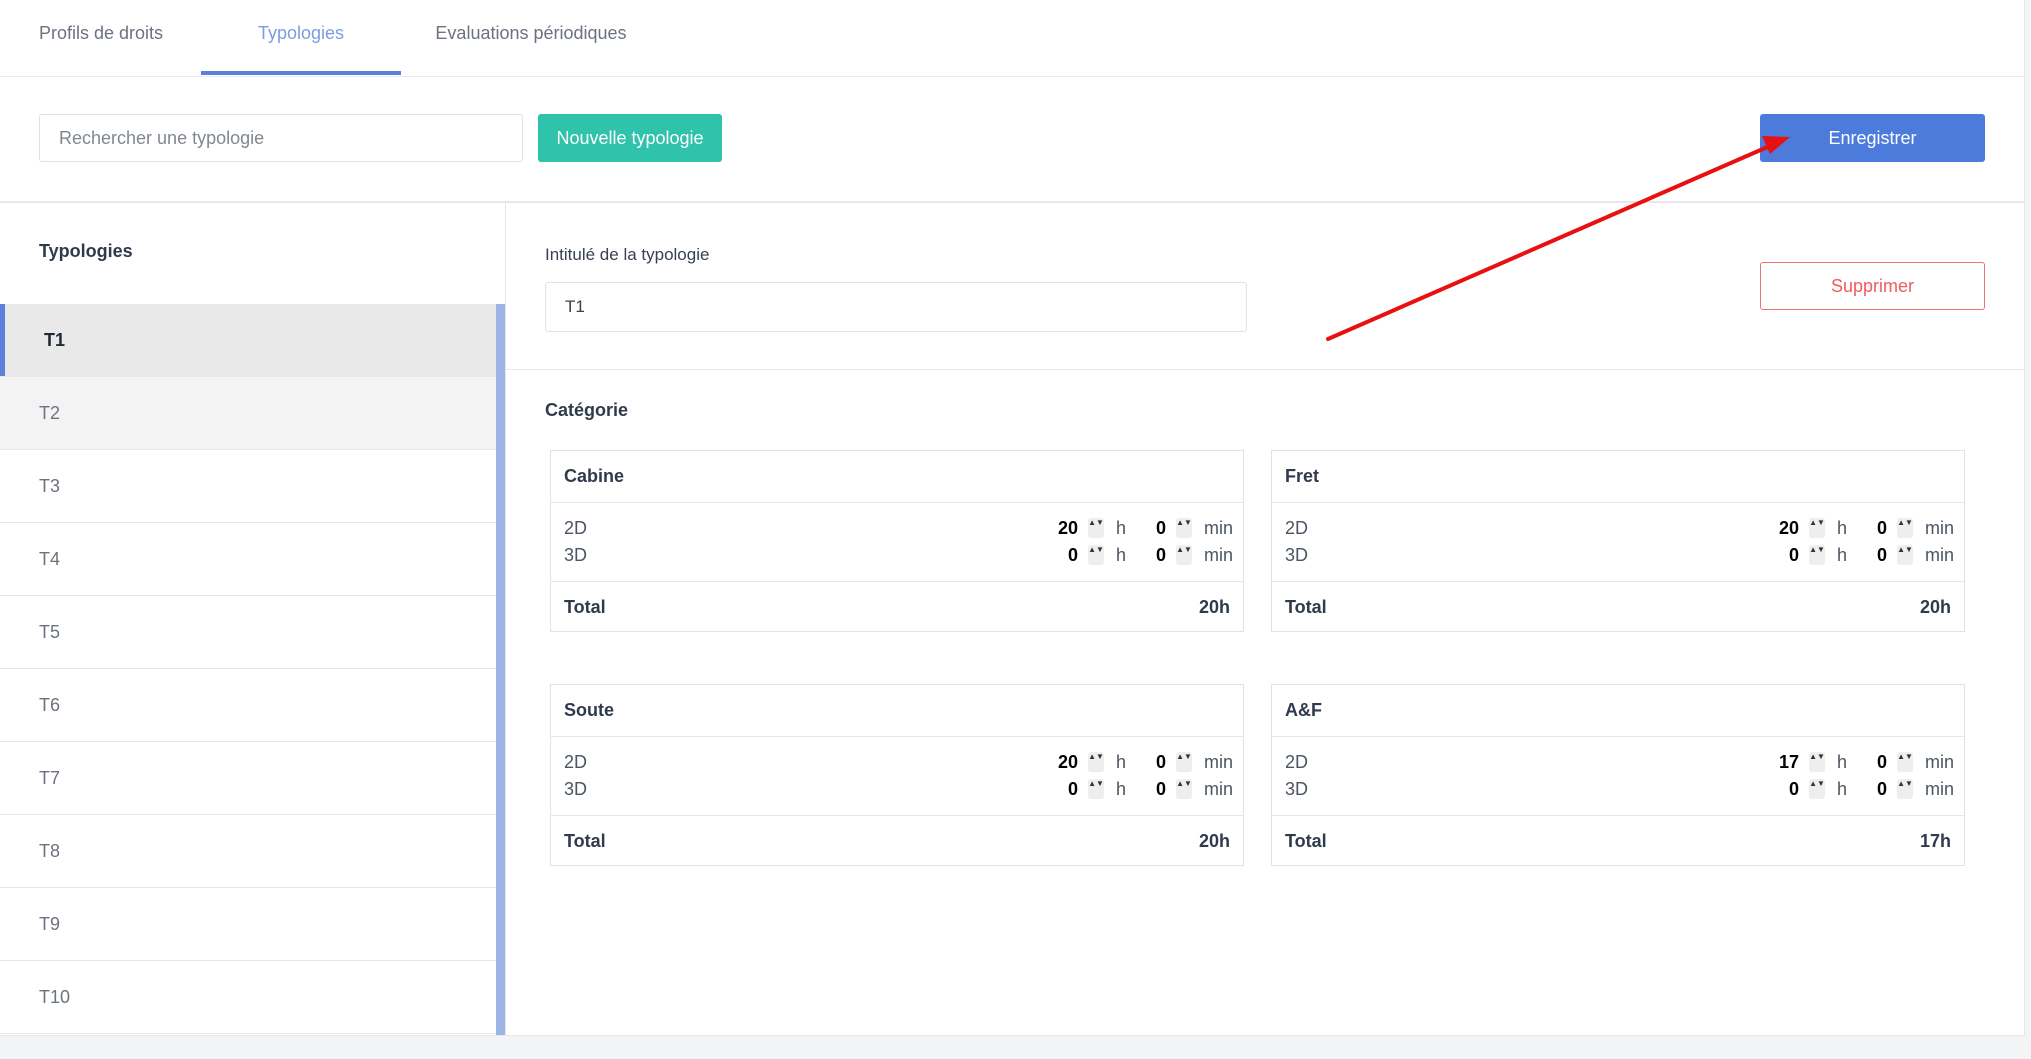  Describe the element at coordinates (1618, 477) in the screenshot. I see `card-title: Fret` at that location.